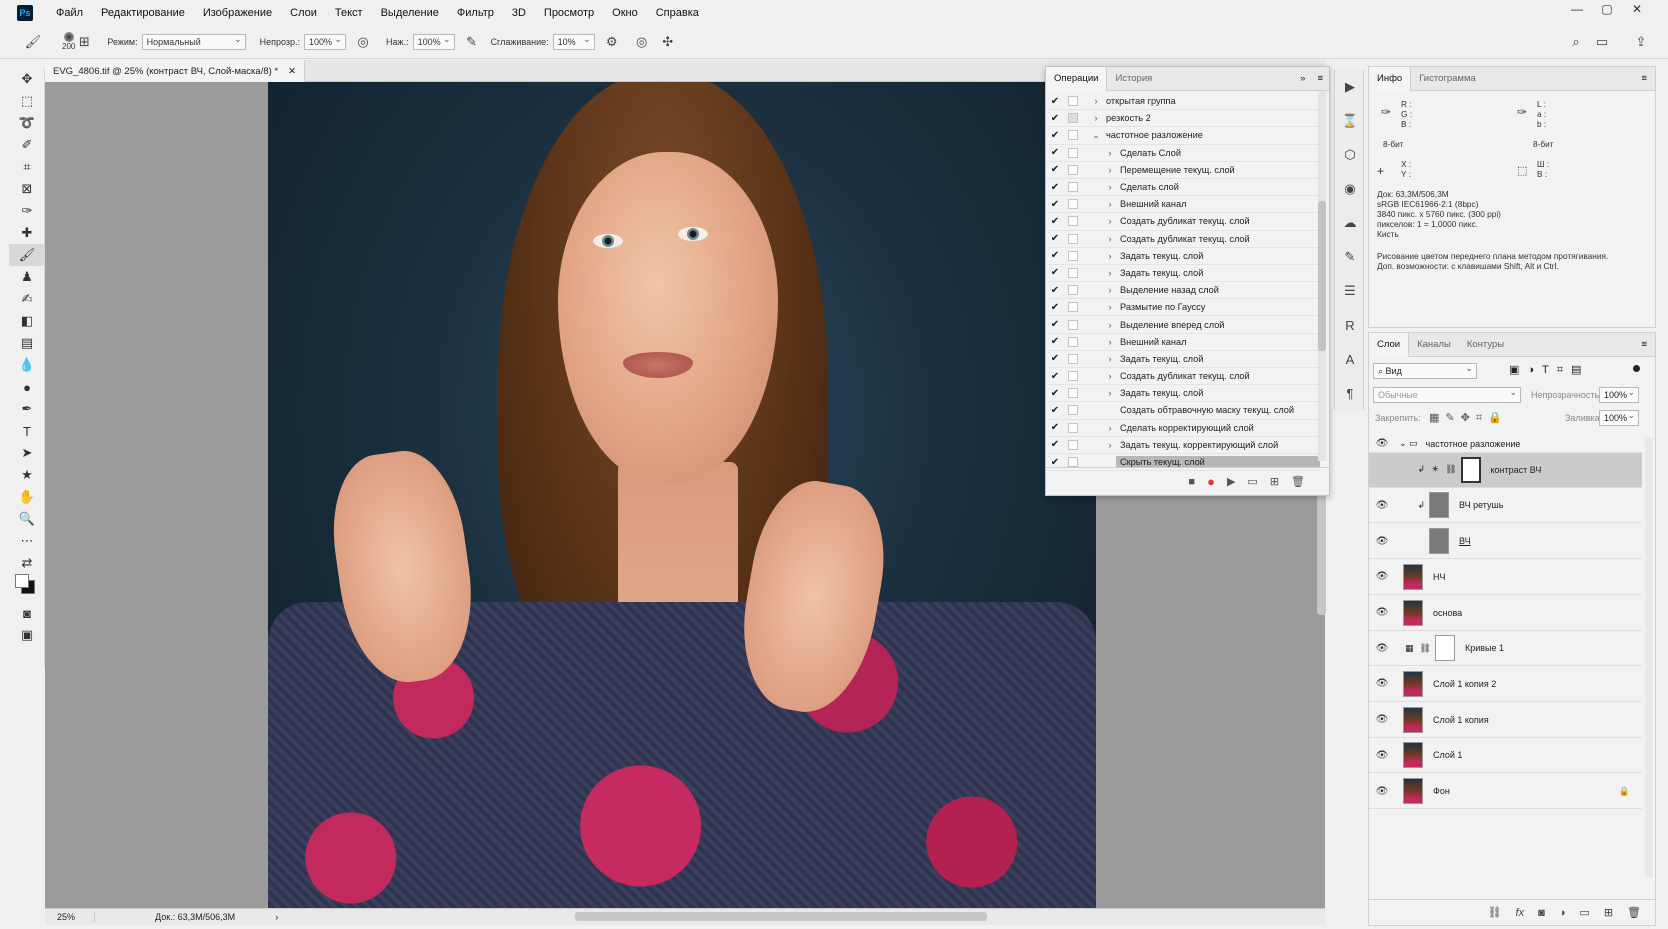 This screenshot has height=929, width=1668. What do you see at coordinates (1133, 79) in the screenshot?
I see `tab-history: История` at bounding box center [1133, 79].